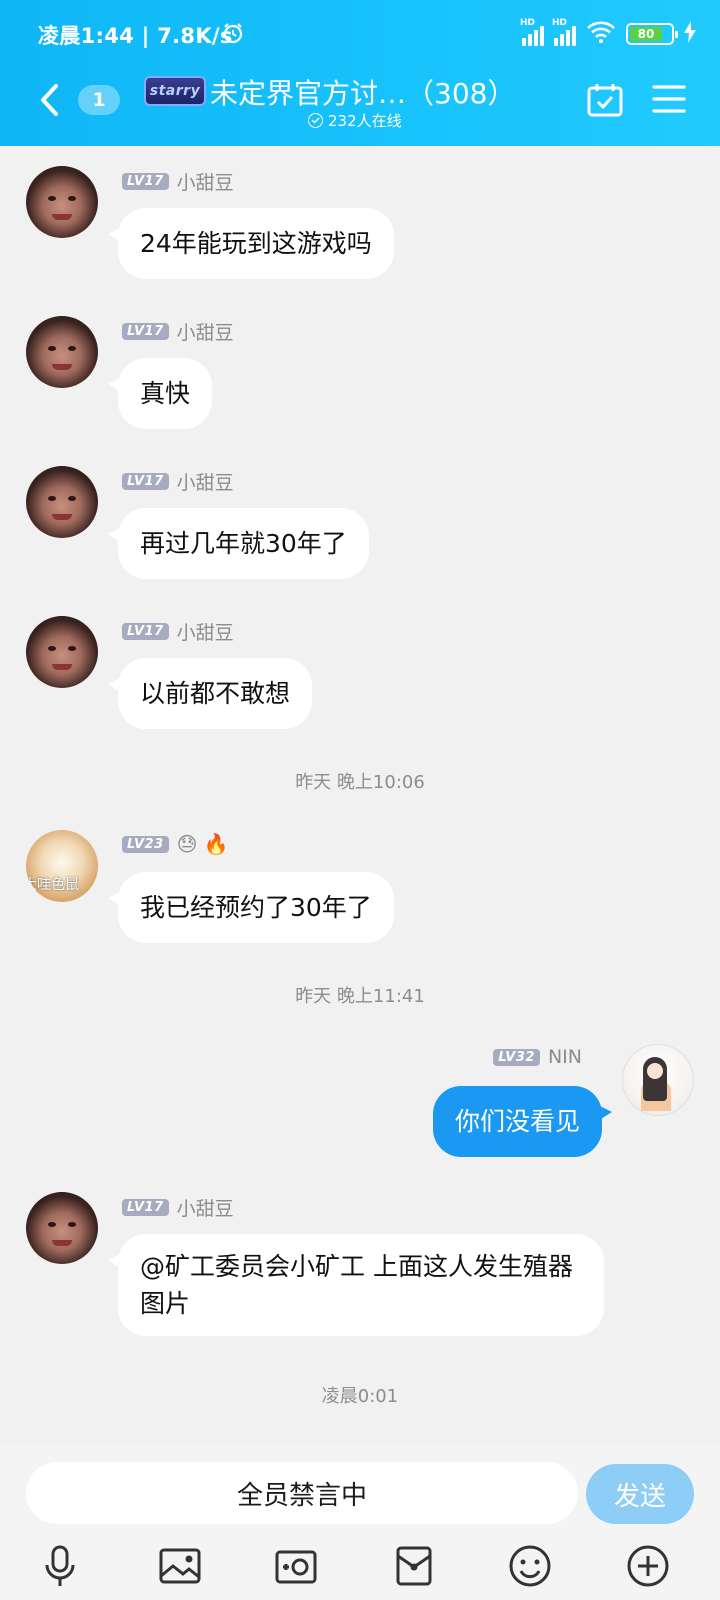 This screenshot has height=1600, width=720. I want to click on message-meta: LV32 NIN, so click(537, 1057).